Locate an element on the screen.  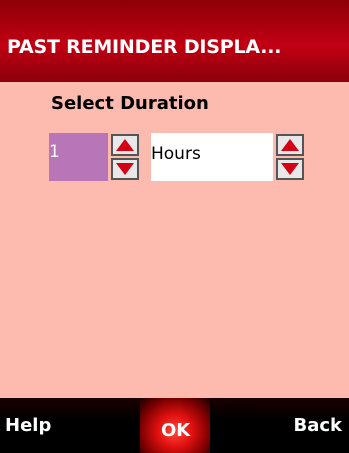
ok-softkey: OK is located at coordinates (175, 430).